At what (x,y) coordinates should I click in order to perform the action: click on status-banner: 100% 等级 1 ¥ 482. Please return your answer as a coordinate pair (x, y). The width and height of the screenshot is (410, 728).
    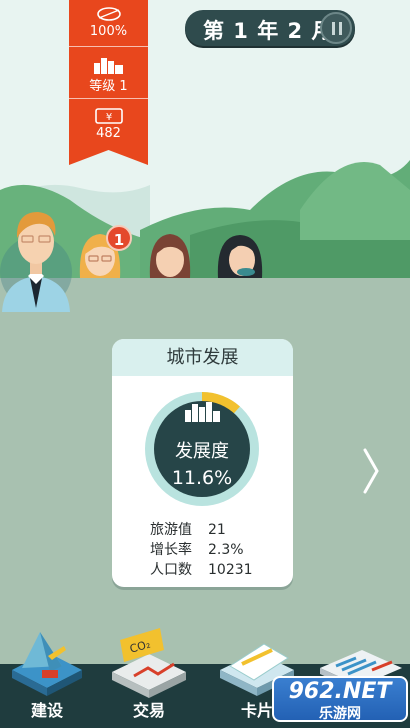
    Looking at the image, I should click on (108, 82).